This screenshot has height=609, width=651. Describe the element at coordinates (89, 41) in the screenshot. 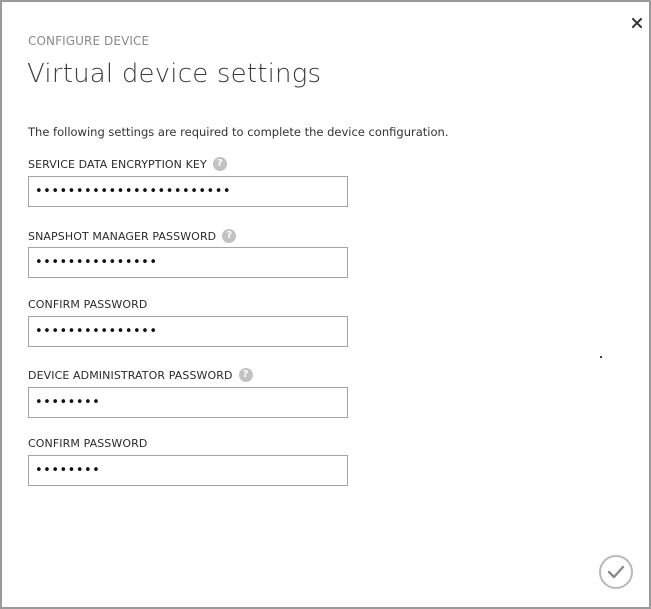

I see `dialog-eyebrow: CONFIGURE DEVICE` at that location.